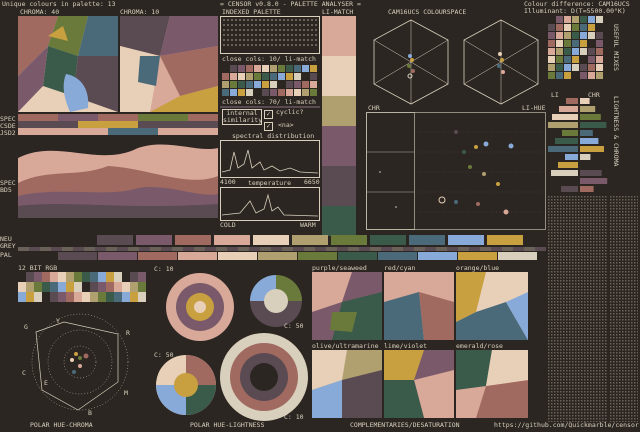 The height and width of the screenshot is (432, 640). Describe the element at coordinates (228, 225) in the screenshot. I see `cold-label: COLD` at that location.